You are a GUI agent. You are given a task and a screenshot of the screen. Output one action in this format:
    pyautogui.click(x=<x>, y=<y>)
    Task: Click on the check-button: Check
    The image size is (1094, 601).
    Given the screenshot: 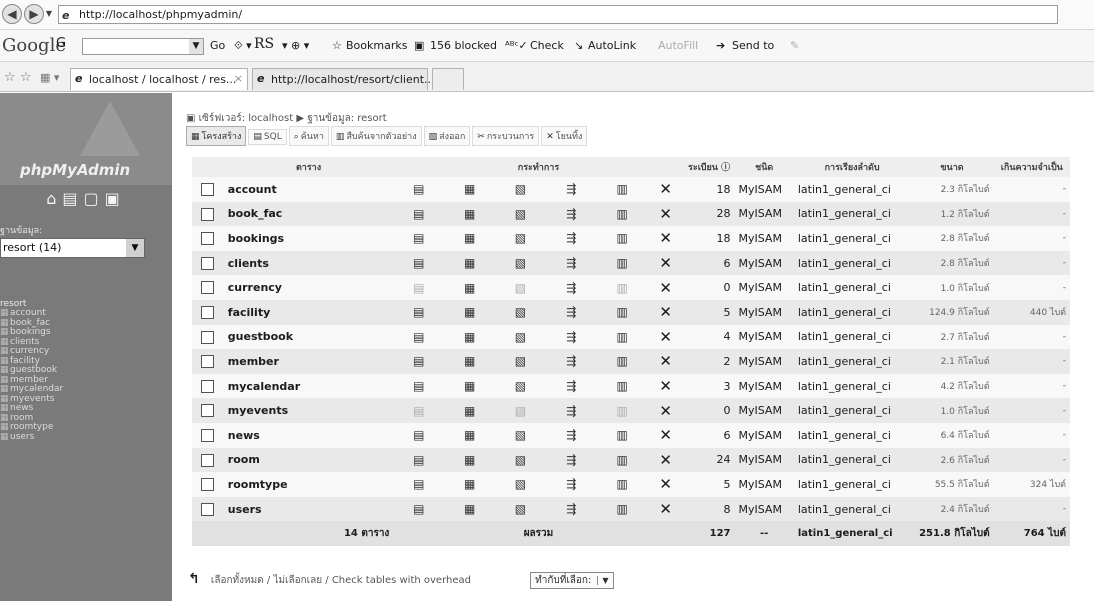 What is the action you would take?
    pyautogui.click(x=547, y=45)
    